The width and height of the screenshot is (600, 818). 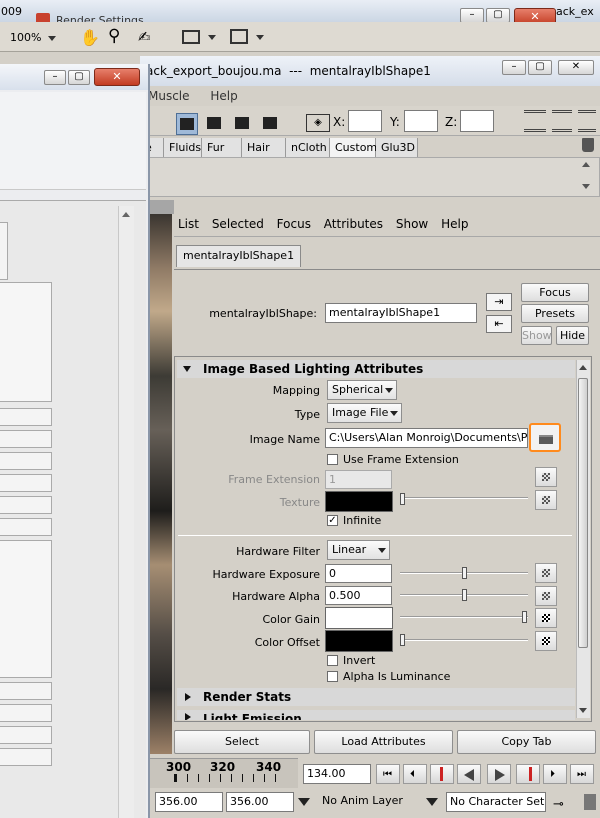 What do you see at coordinates (353, 224) in the screenshot?
I see `ae-menu-attributes: Attributes` at bounding box center [353, 224].